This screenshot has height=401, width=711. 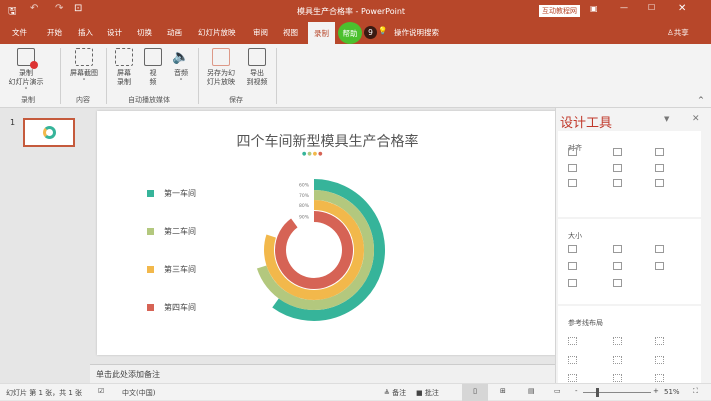 I want to click on slide-sorter-button: ⊞, so click(x=503, y=391).